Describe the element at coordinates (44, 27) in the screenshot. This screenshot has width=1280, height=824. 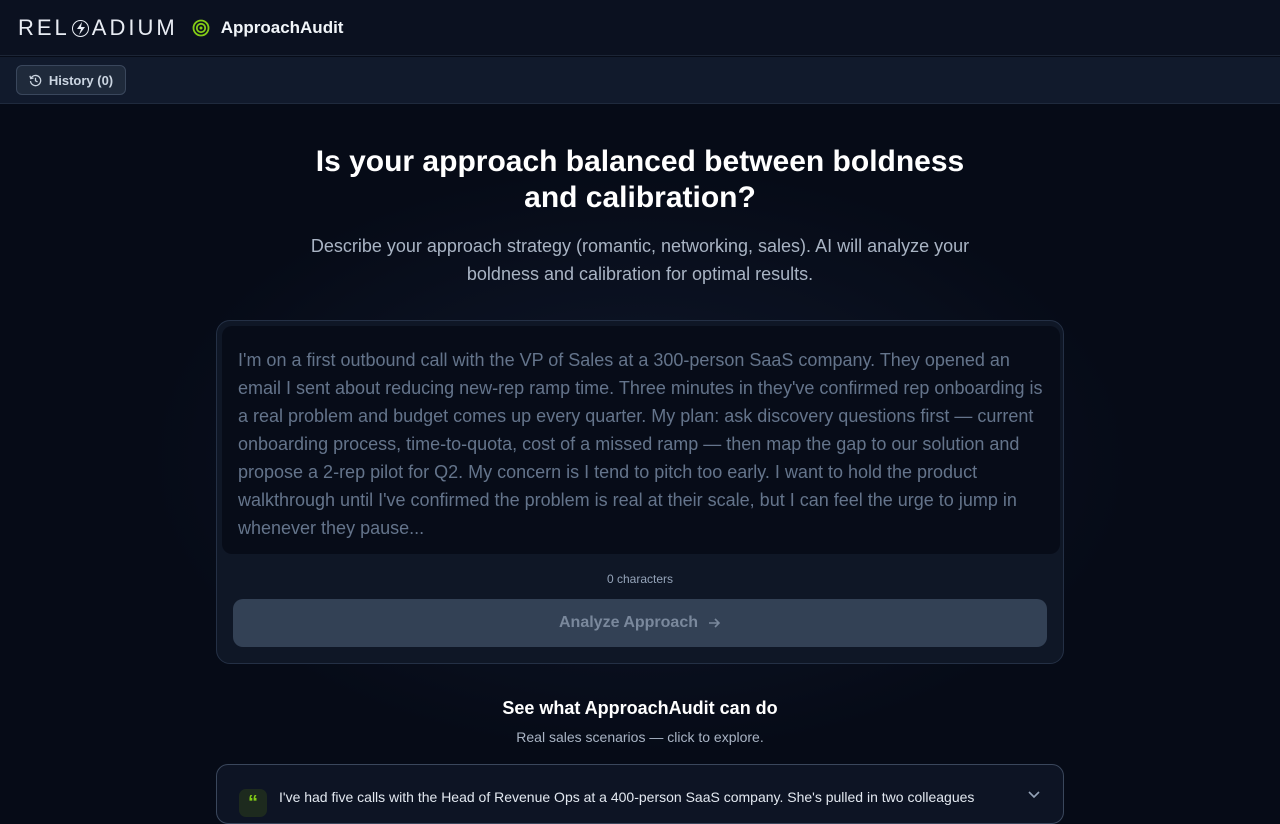
I see `brand-text-left: REL` at that location.